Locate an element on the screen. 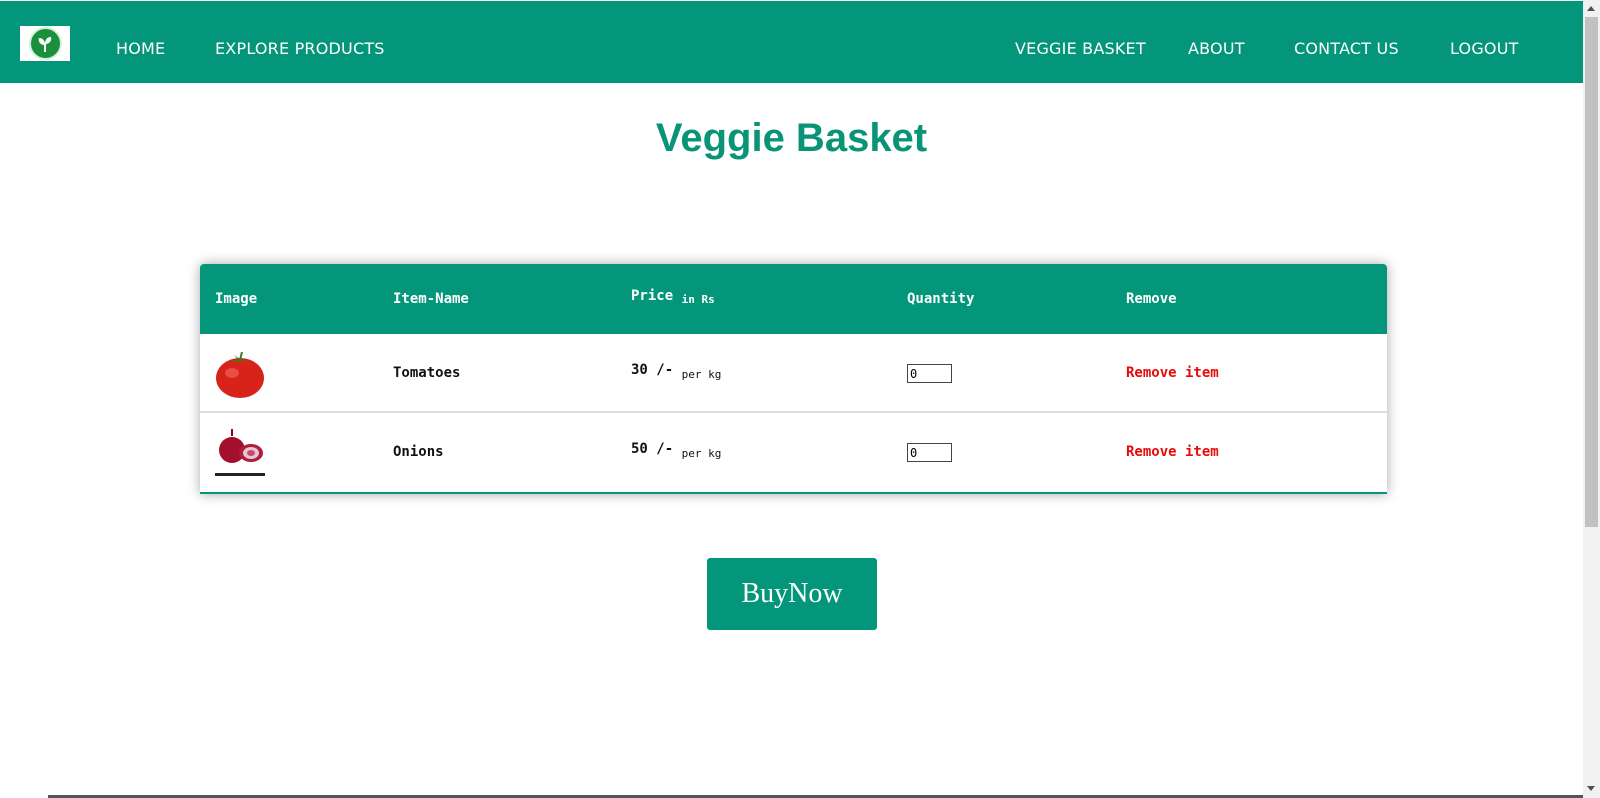 Image resolution: width=1600 pixels, height=798 pixels. item-name: Onions is located at coordinates (418, 452).